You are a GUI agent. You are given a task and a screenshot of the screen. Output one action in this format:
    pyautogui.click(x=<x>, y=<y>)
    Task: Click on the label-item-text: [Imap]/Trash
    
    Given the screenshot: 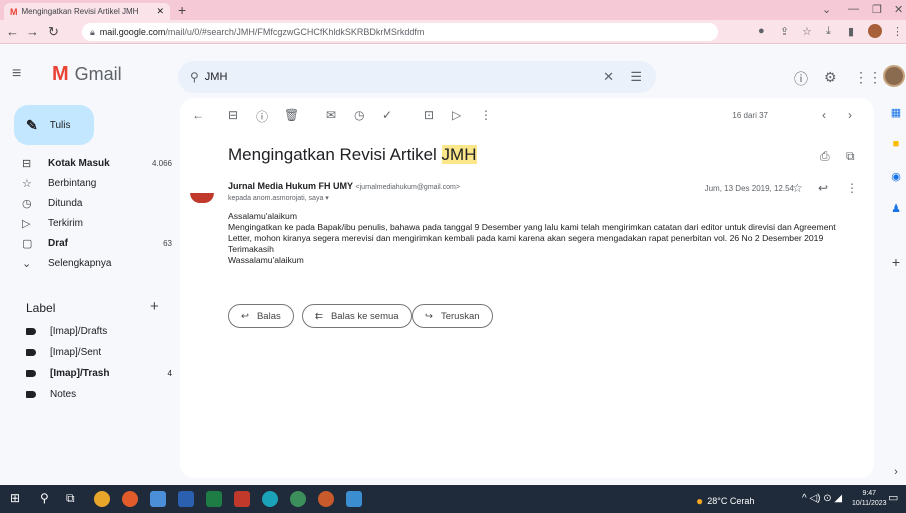 What is the action you would take?
    pyautogui.click(x=80, y=373)
    